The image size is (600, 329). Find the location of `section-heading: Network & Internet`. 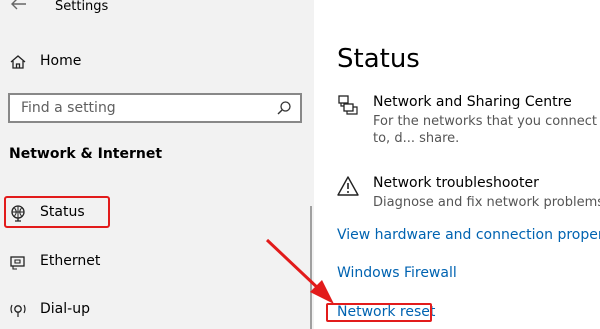

section-heading: Network & Internet is located at coordinates (86, 154).